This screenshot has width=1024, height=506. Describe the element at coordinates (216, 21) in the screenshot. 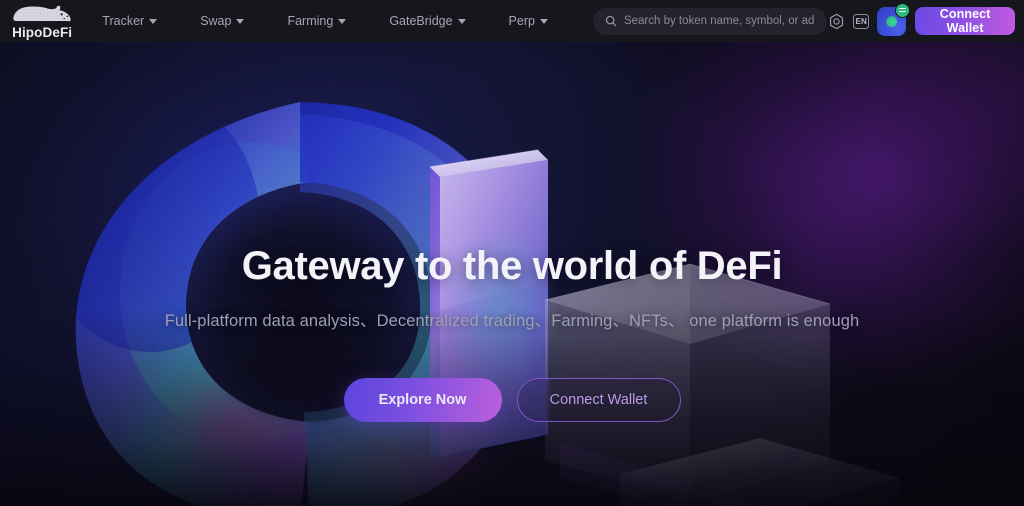

I see `nav-item-label: Swap` at that location.